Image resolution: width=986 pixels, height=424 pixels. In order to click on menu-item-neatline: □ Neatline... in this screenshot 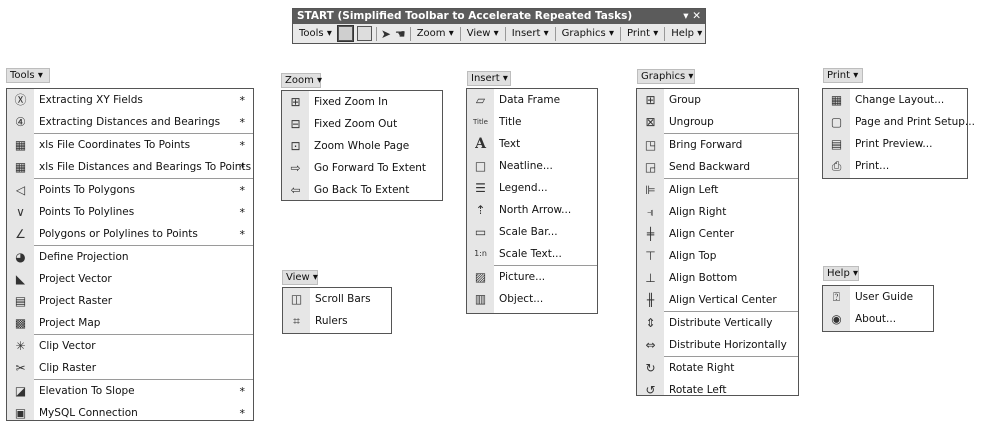, I will do `click(532, 166)`.